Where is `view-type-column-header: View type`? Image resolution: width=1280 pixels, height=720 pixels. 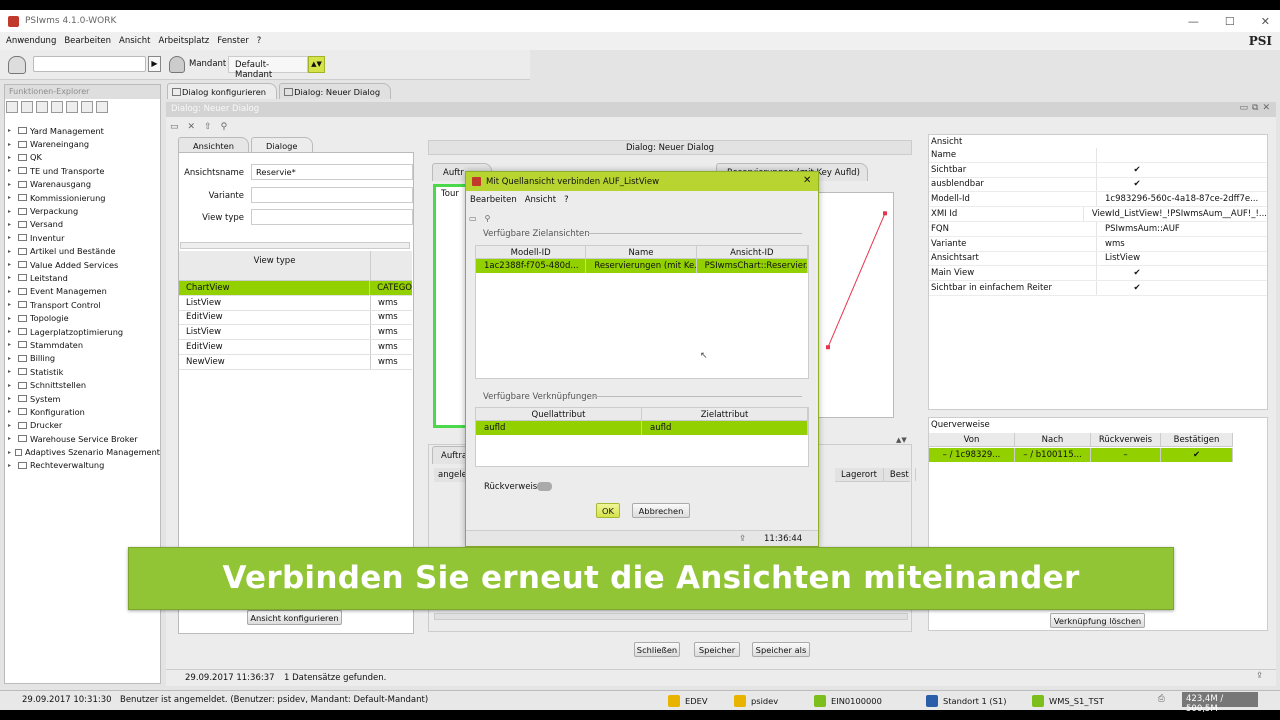 view-type-column-header: View type is located at coordinates (275, 265).